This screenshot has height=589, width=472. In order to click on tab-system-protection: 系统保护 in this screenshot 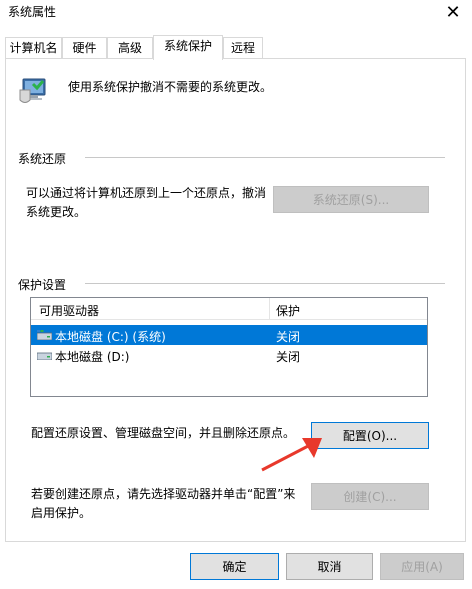, I will do `click(188, 47)`.